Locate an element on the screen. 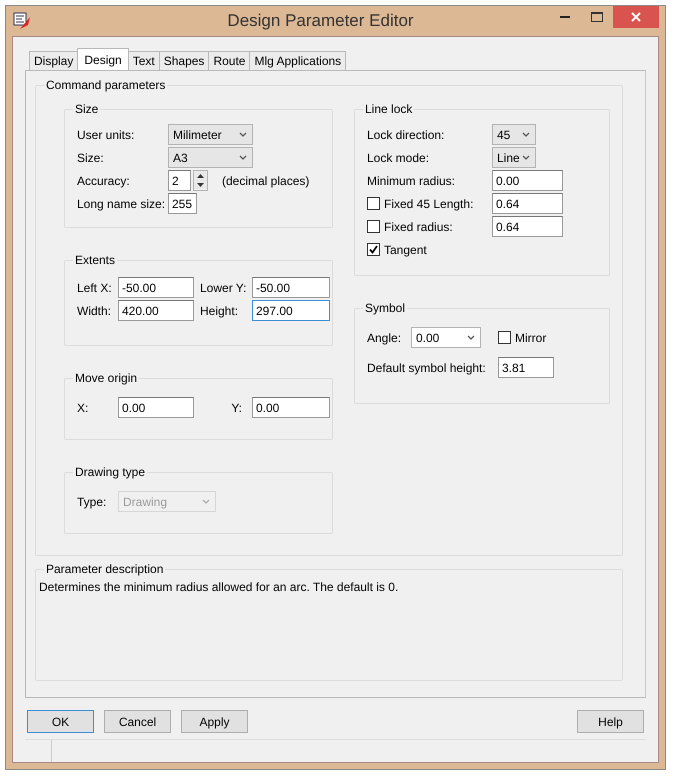 The height and width of the screenshot is (777, 681). field-label: Fixed 45 Length: is located at coordinates (429, 203).